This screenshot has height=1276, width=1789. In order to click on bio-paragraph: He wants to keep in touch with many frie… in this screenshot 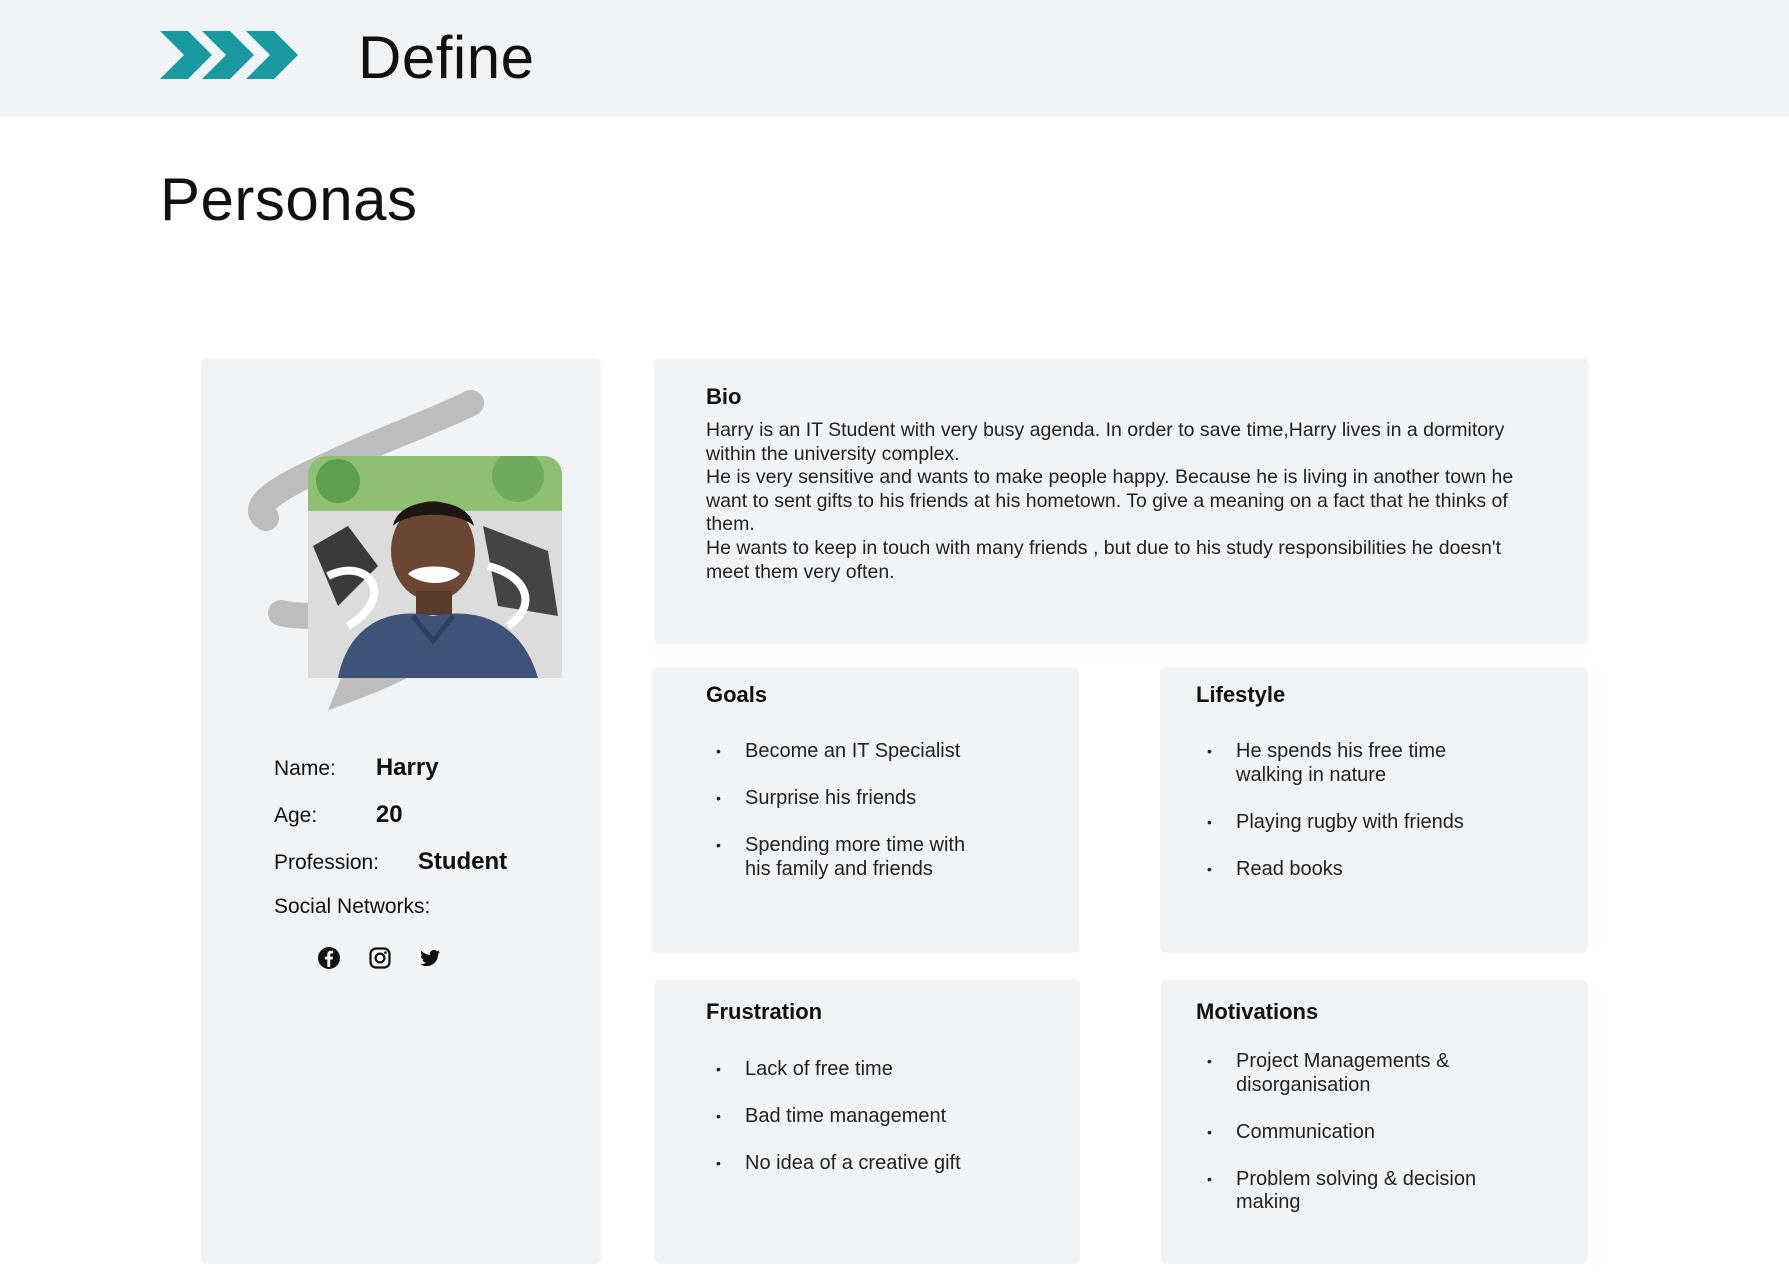, I will do `click(1103, 559)`.